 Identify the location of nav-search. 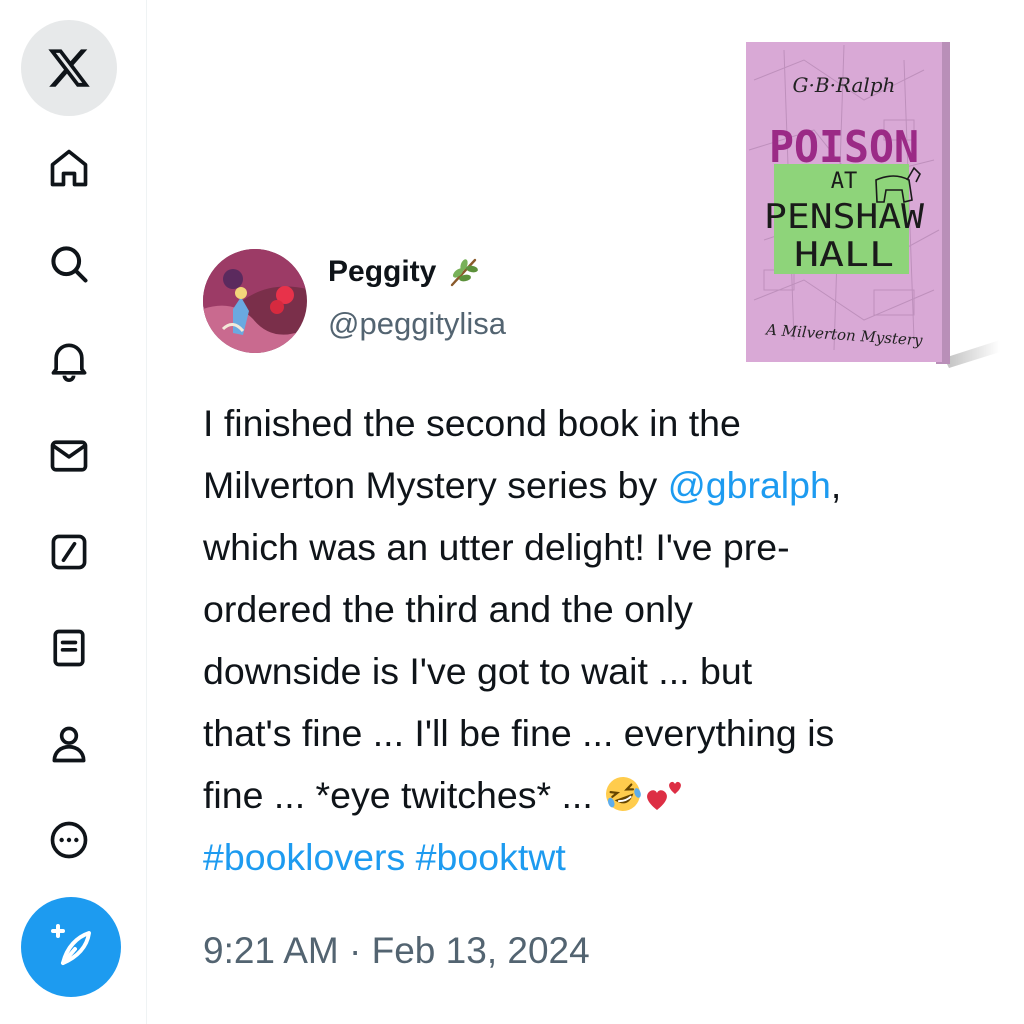
(69, 264).